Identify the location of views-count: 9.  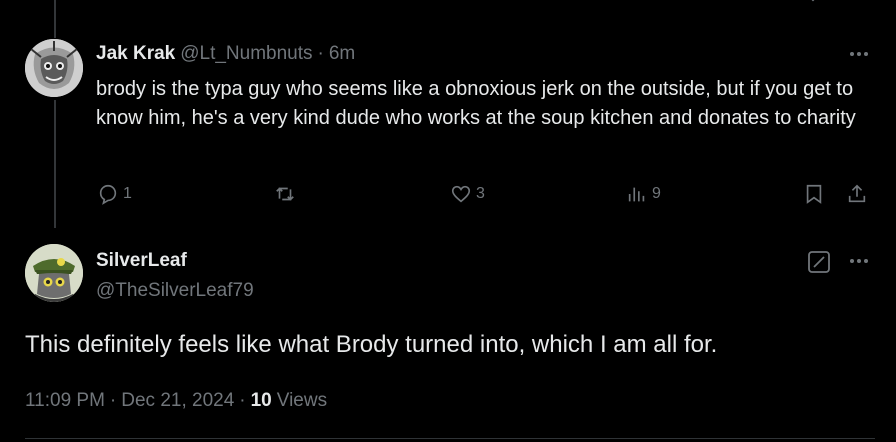
(656, 193).